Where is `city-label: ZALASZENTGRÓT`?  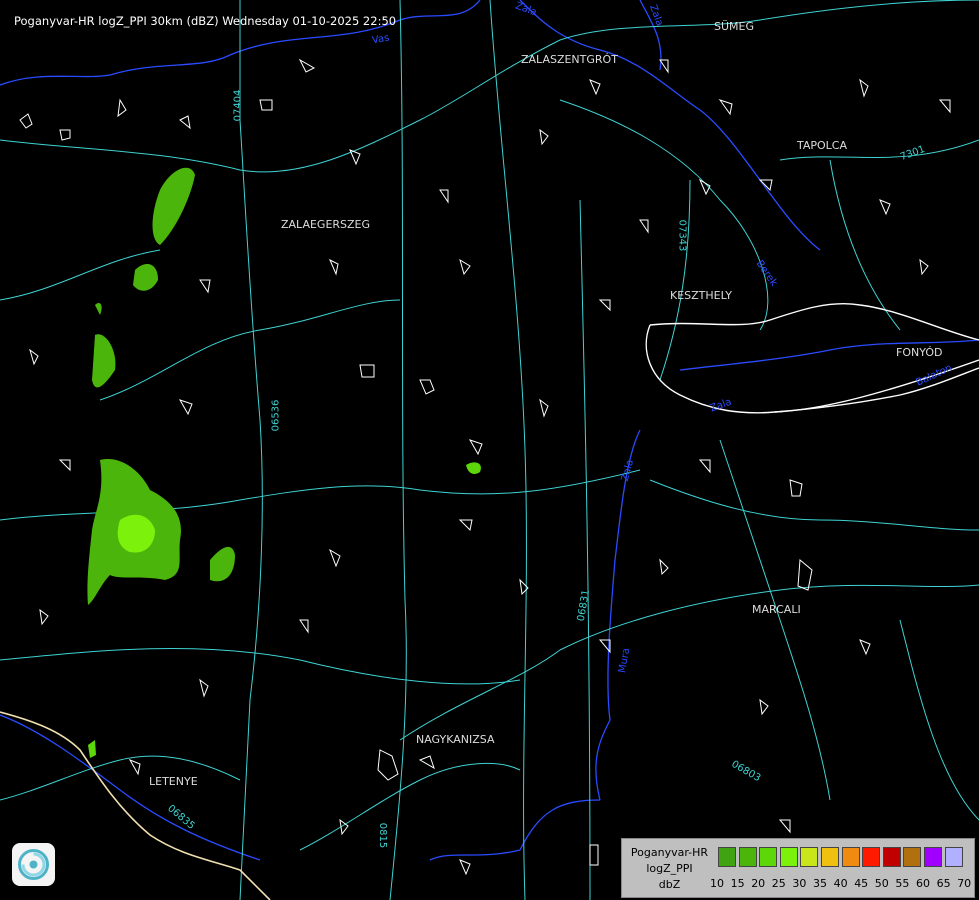
city-label: ZALASZENTGRÓT is located at coordinates (569, 59).